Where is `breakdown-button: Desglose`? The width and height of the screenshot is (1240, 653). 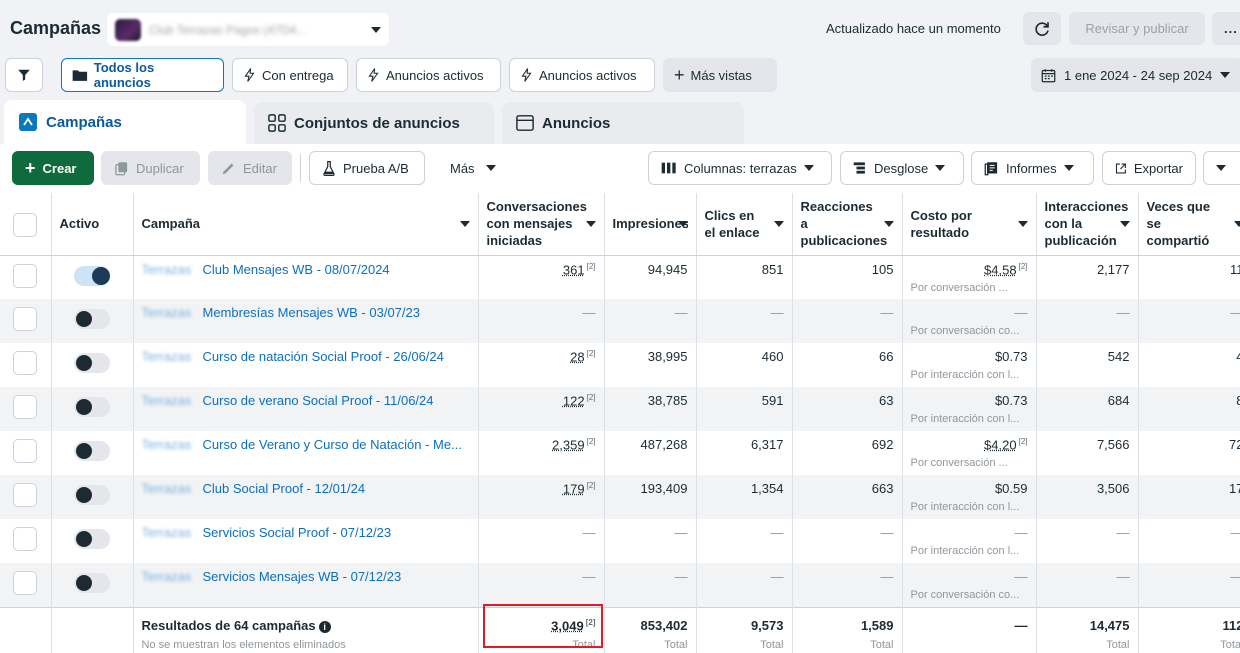
breakdown-button: Desglose is located at coordinates (902, 168).